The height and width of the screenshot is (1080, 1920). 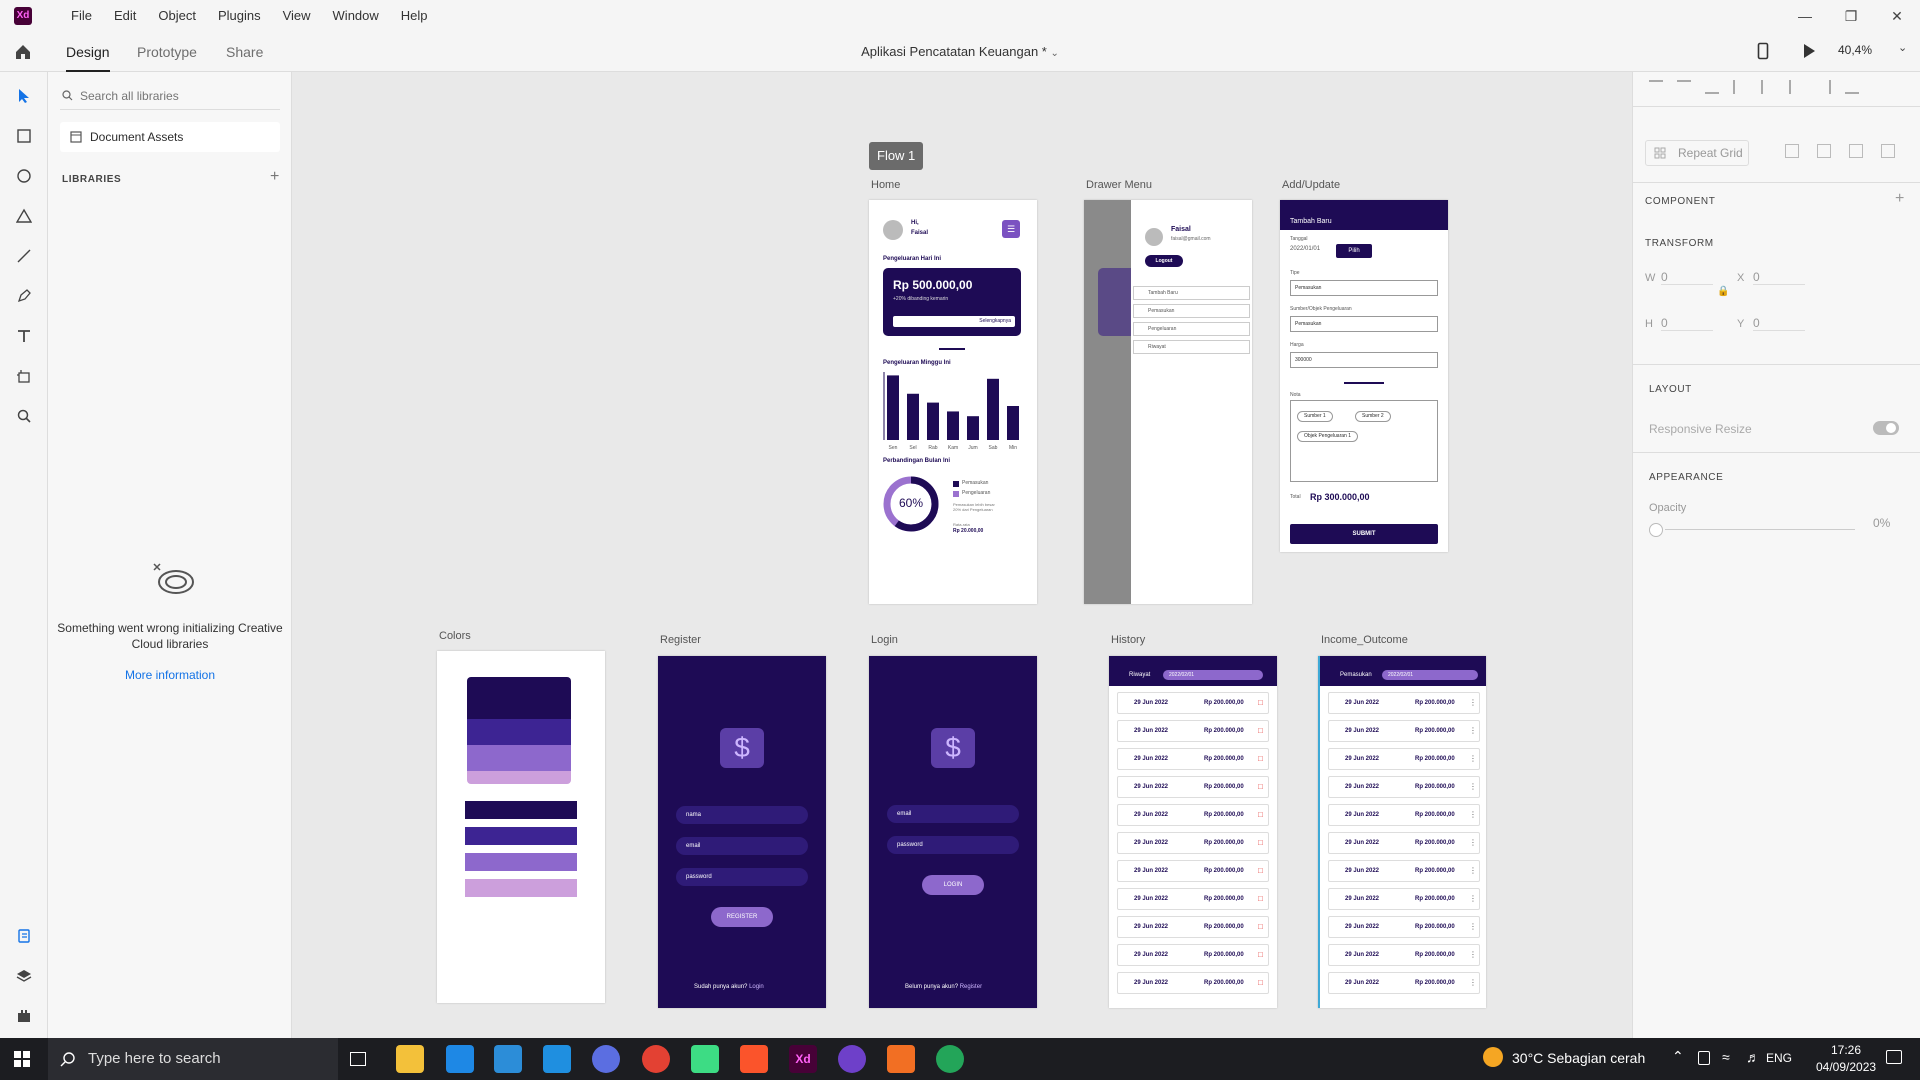 I want to click on see-more-button: Selengkapnya, so click(x=954, y=321).